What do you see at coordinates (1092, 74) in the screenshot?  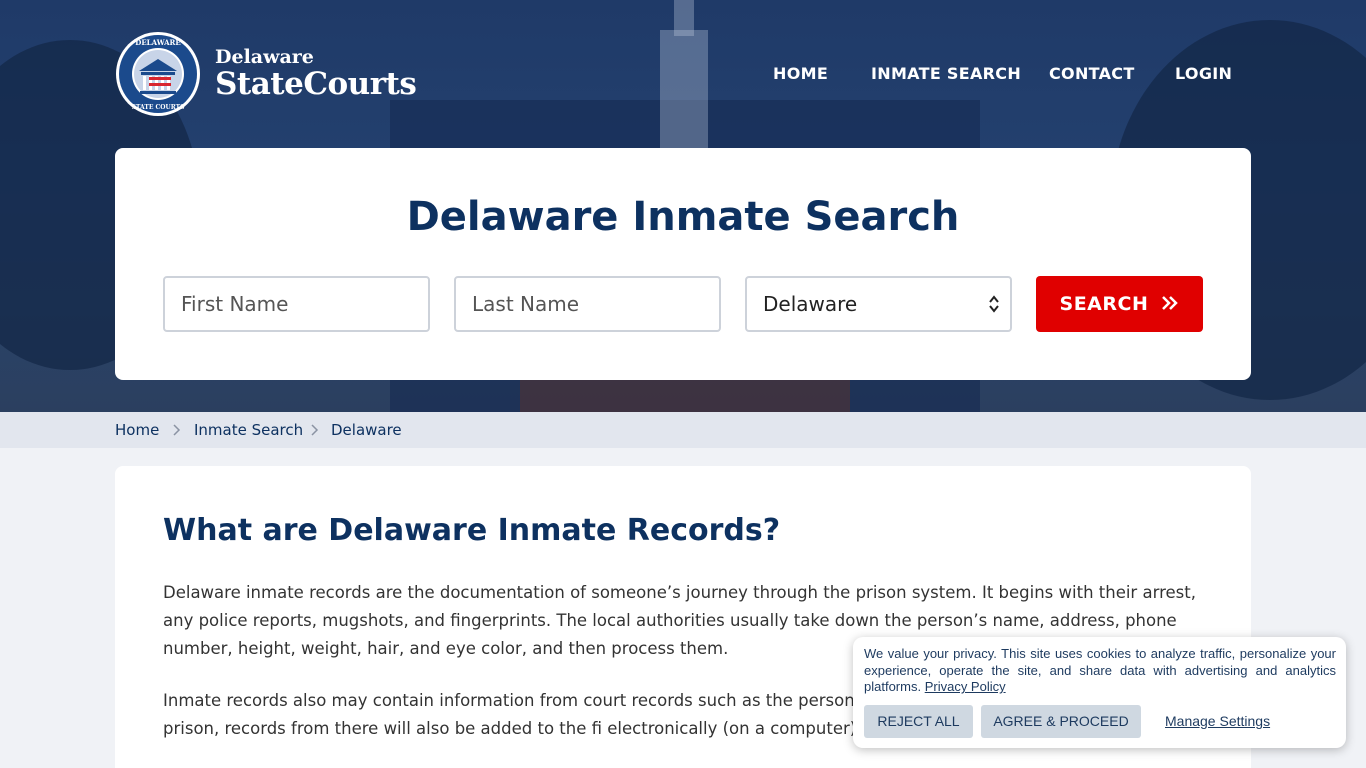 I see `nav-contact: CONTACT` at bounding box center [1092, 74].